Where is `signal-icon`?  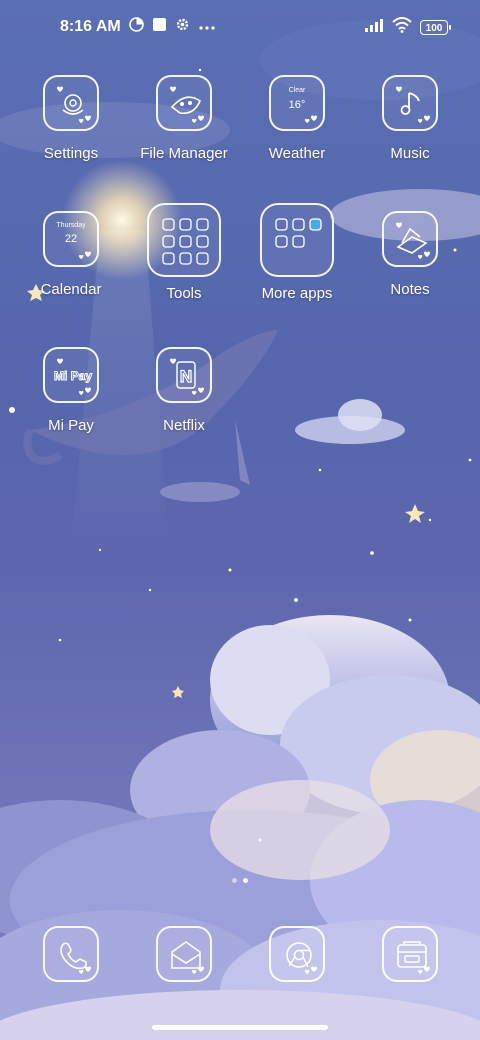 signal-icon is located at coordinates (374, 27).